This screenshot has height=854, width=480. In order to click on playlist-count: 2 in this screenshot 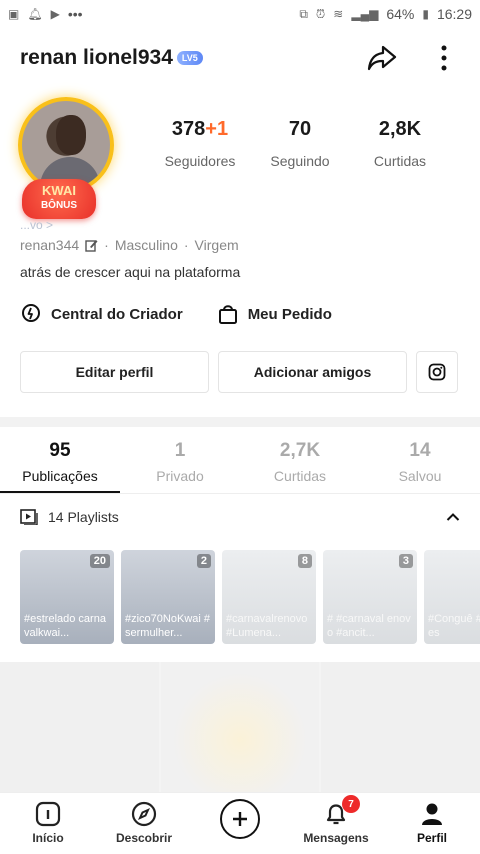, I will do `click(203, 561)`.